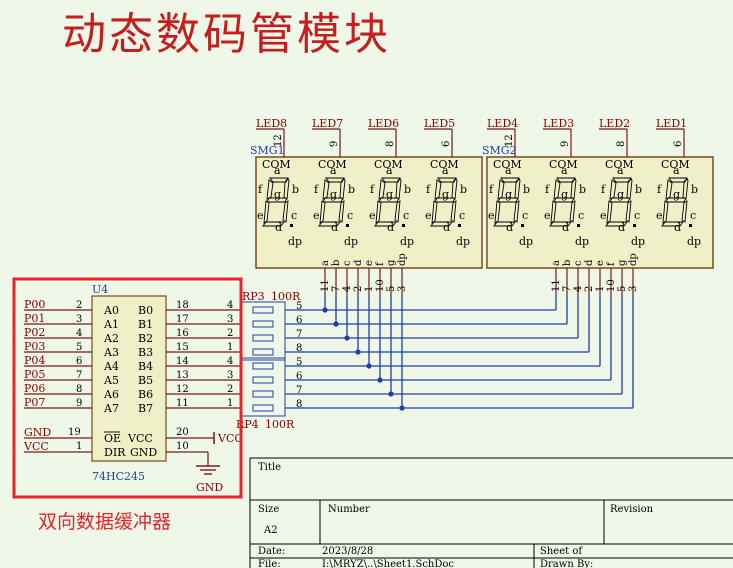 This screenshot has height=568, width=733. What do you see at coordinates (578, 263) in the screenshot?
I see `segment-pin-name: c` at bounding box center [578, 263].